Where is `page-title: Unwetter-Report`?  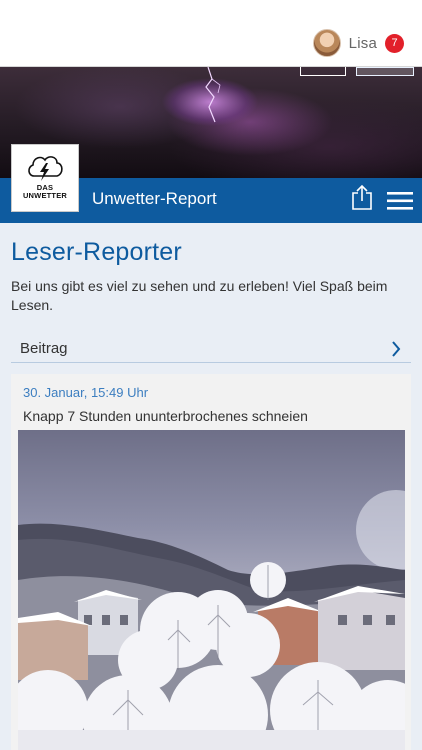
page-title: Unwetter-Report is located at coordinates (154, 198).